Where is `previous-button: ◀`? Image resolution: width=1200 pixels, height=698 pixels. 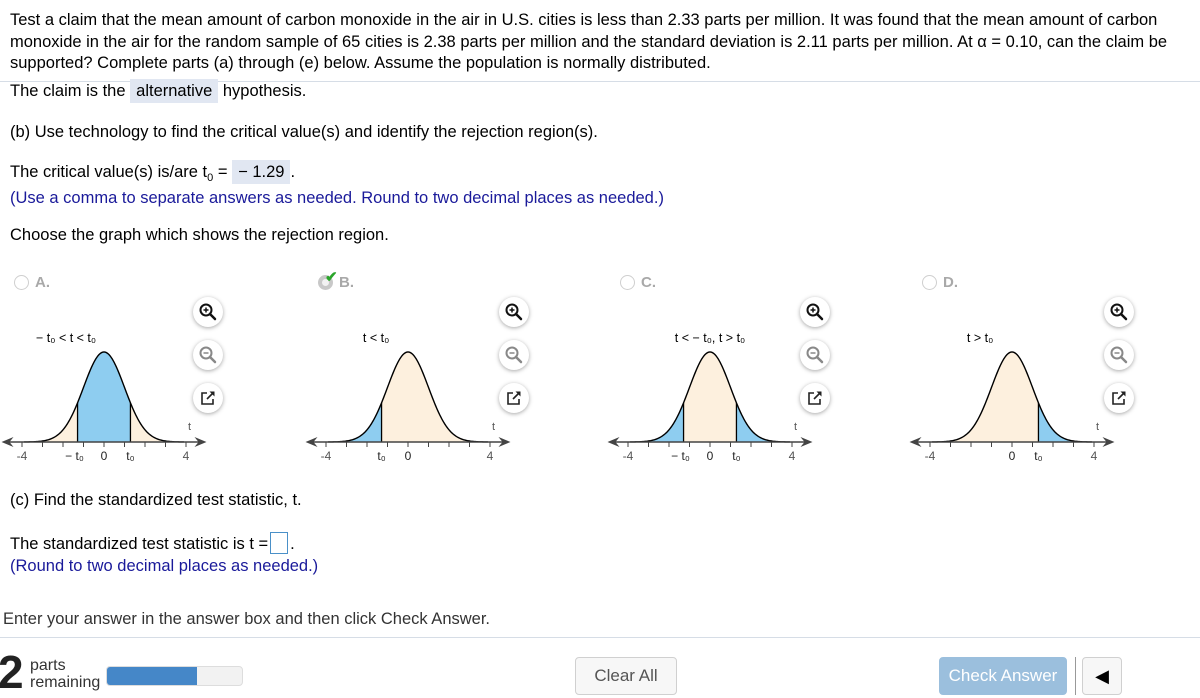 previous-button: ◀ is located at coordinates (1102, 676).